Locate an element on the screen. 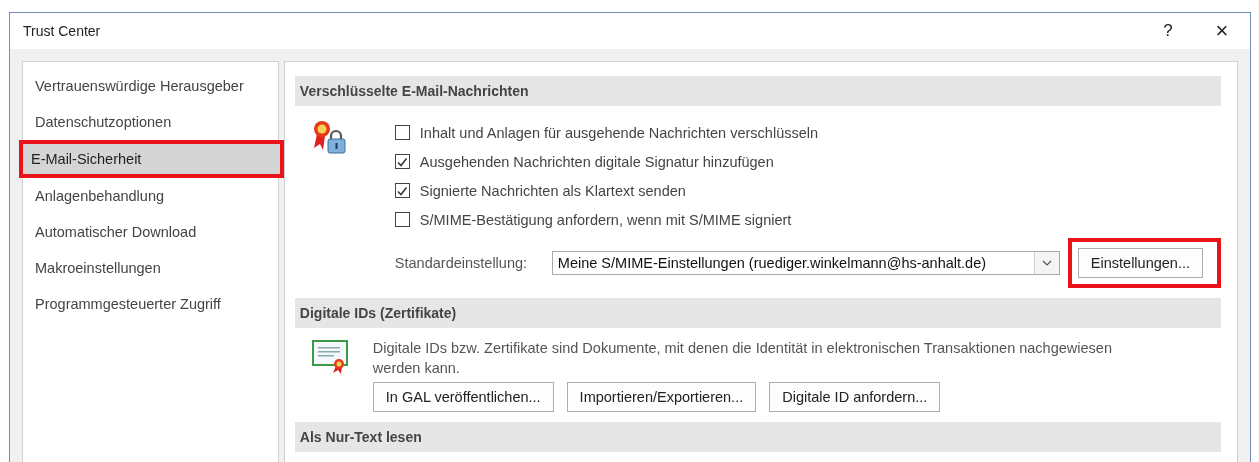 The image size is (1259, 462). section-header: Digitale IDs (Zertifikate) is located at coordinates (757, 313).